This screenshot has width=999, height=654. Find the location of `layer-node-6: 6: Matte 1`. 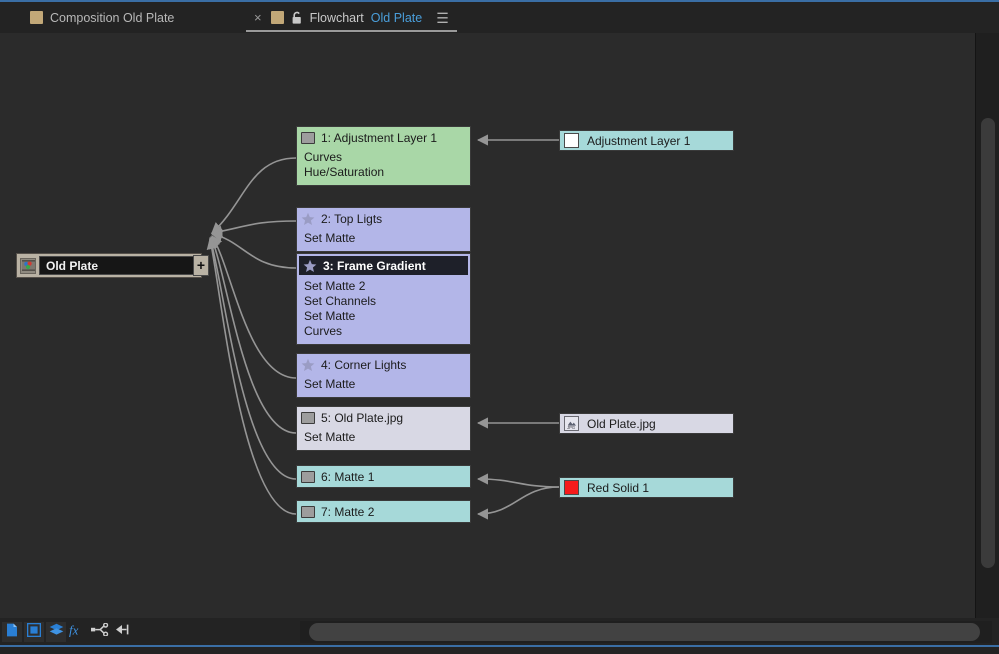

layer-node-6: 6: Matte 1 is located at coordinates (383, 476).